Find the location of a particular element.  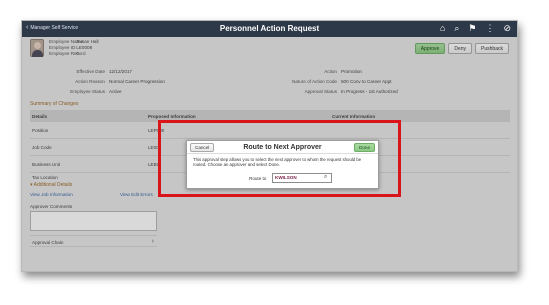

modal-title: Route to Next Approver is located at coordinates (282, 147).